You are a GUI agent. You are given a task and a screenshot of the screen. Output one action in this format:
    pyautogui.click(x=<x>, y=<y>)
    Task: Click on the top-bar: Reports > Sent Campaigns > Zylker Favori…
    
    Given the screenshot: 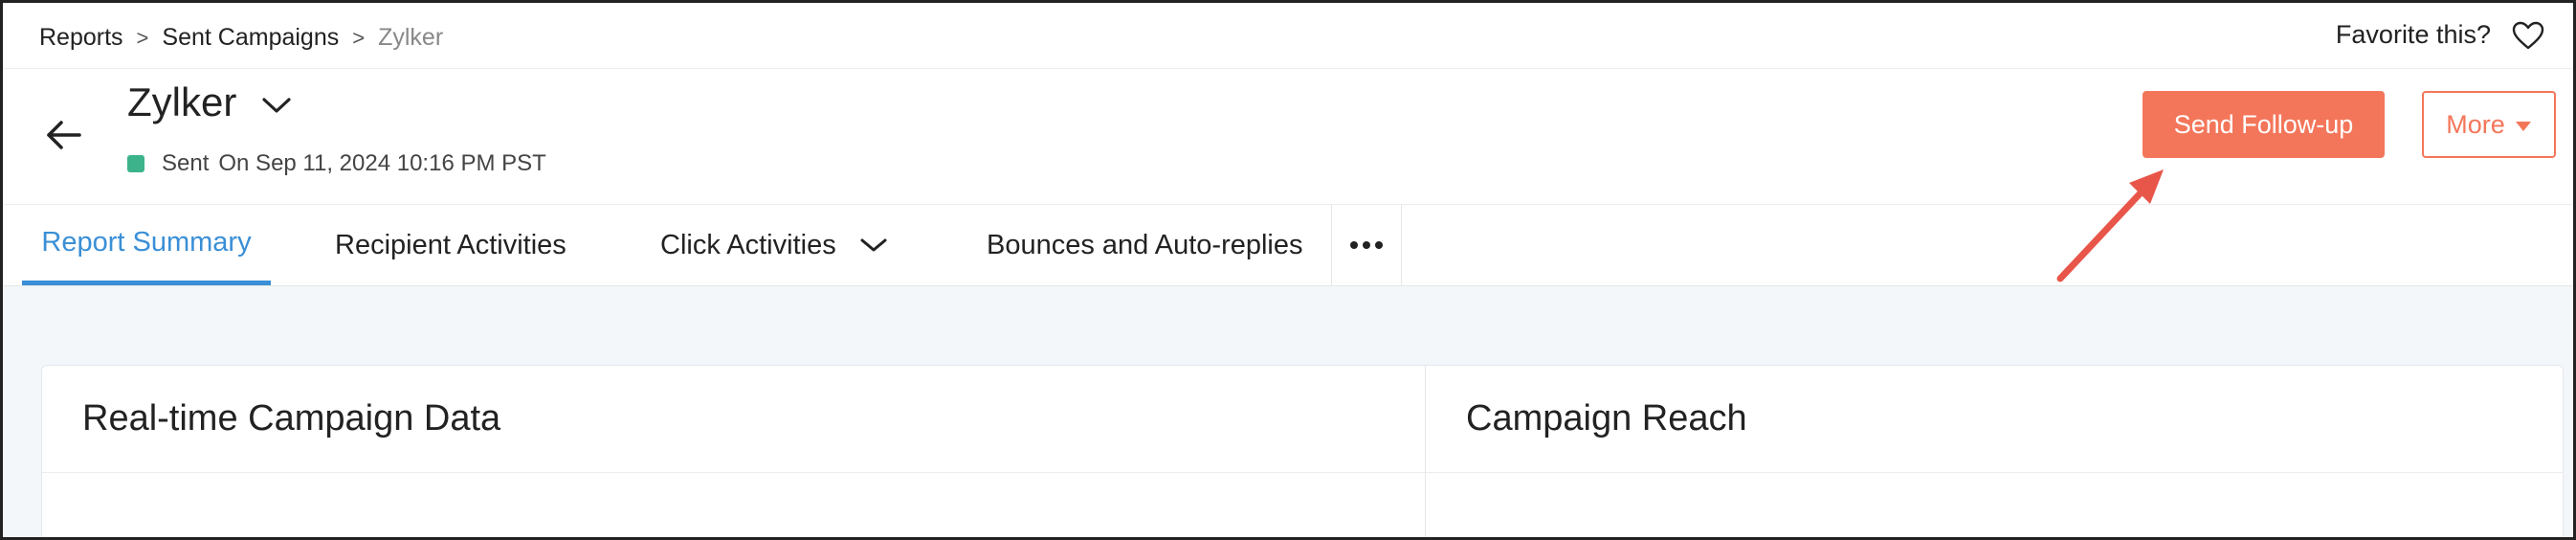 What is the action you would take?
    pyautogui.click(x=1288, y=36)
    